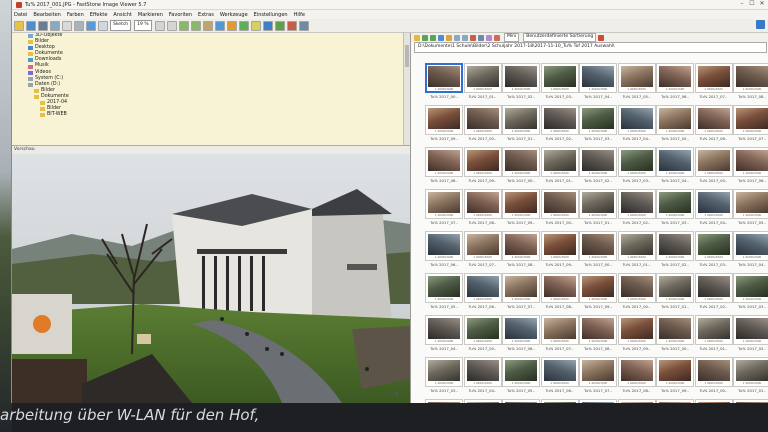  I want to click on email-icon, so click(67, 25).